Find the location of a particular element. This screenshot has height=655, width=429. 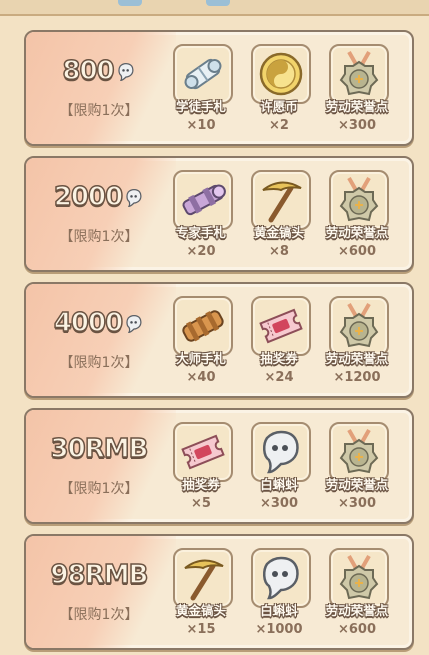

pack-price-value: 98RMB is located at coordinates (99, 575).